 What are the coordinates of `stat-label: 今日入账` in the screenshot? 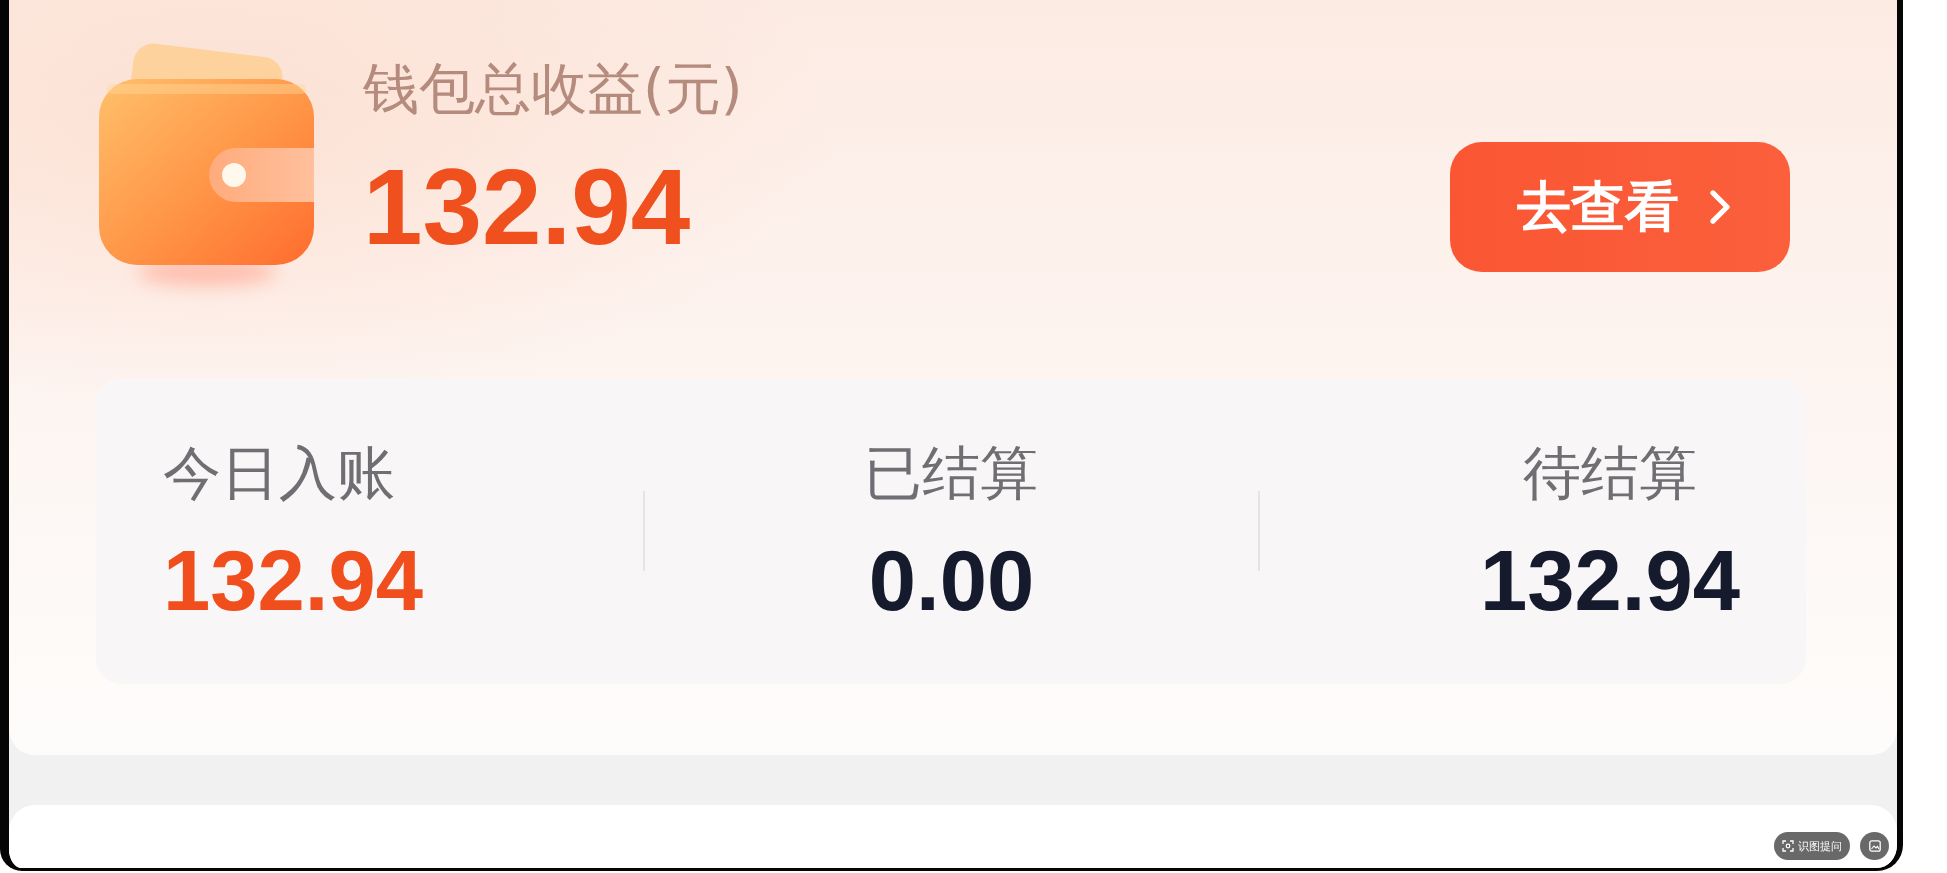 It's located at (279, 473).